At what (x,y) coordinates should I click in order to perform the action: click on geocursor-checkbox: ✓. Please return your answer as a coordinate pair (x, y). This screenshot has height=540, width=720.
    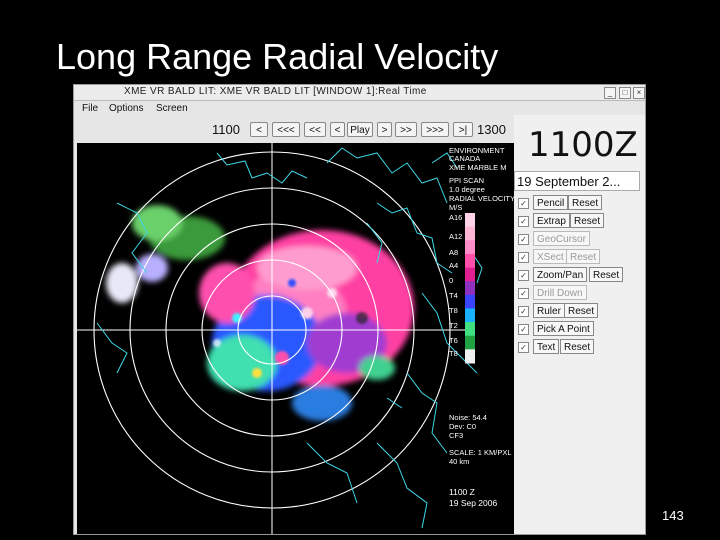
    Looking at the image, I should click on (523, 239).